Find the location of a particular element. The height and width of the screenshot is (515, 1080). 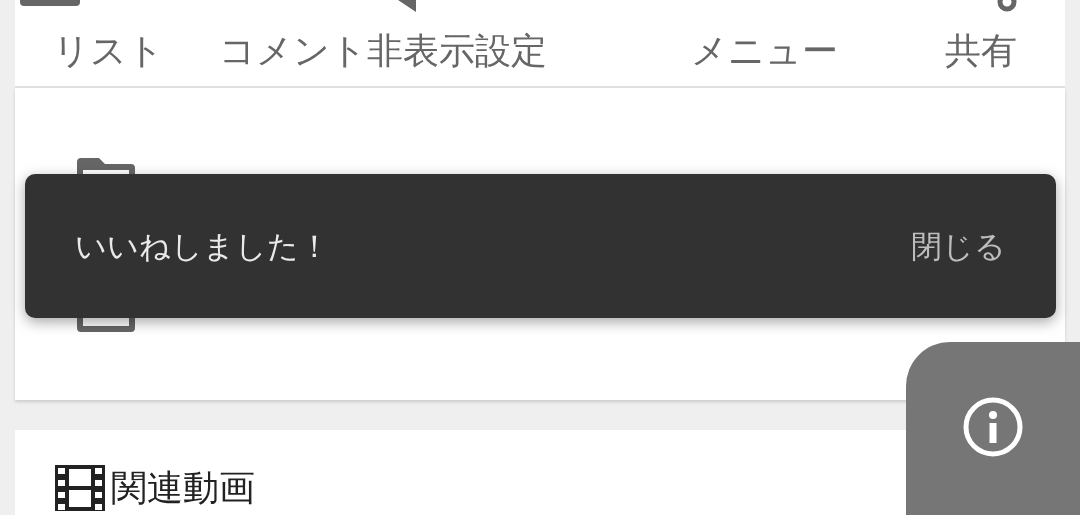

close-button: 閉じる is located at coordinates (958, 246).